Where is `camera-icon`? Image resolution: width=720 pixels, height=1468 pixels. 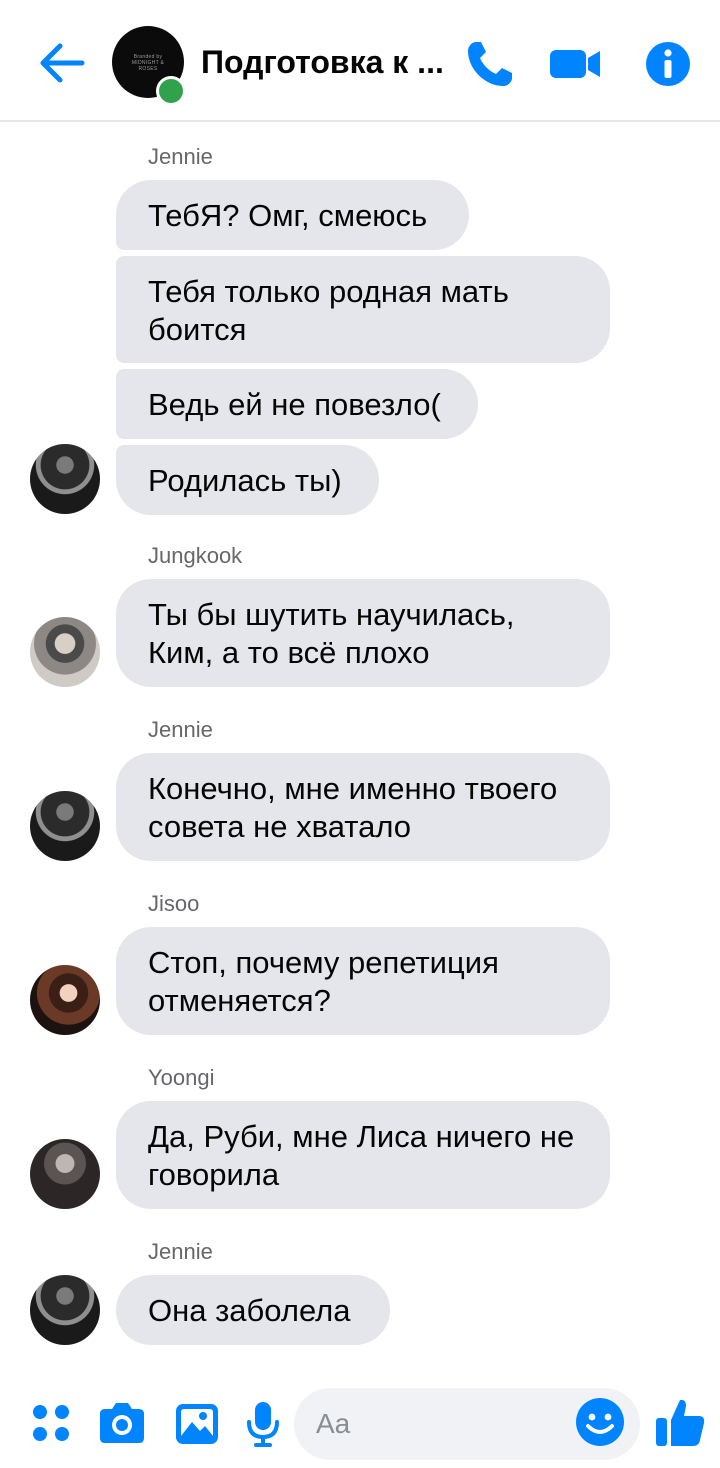
camera-icon is located at coordinates (122, 1423).